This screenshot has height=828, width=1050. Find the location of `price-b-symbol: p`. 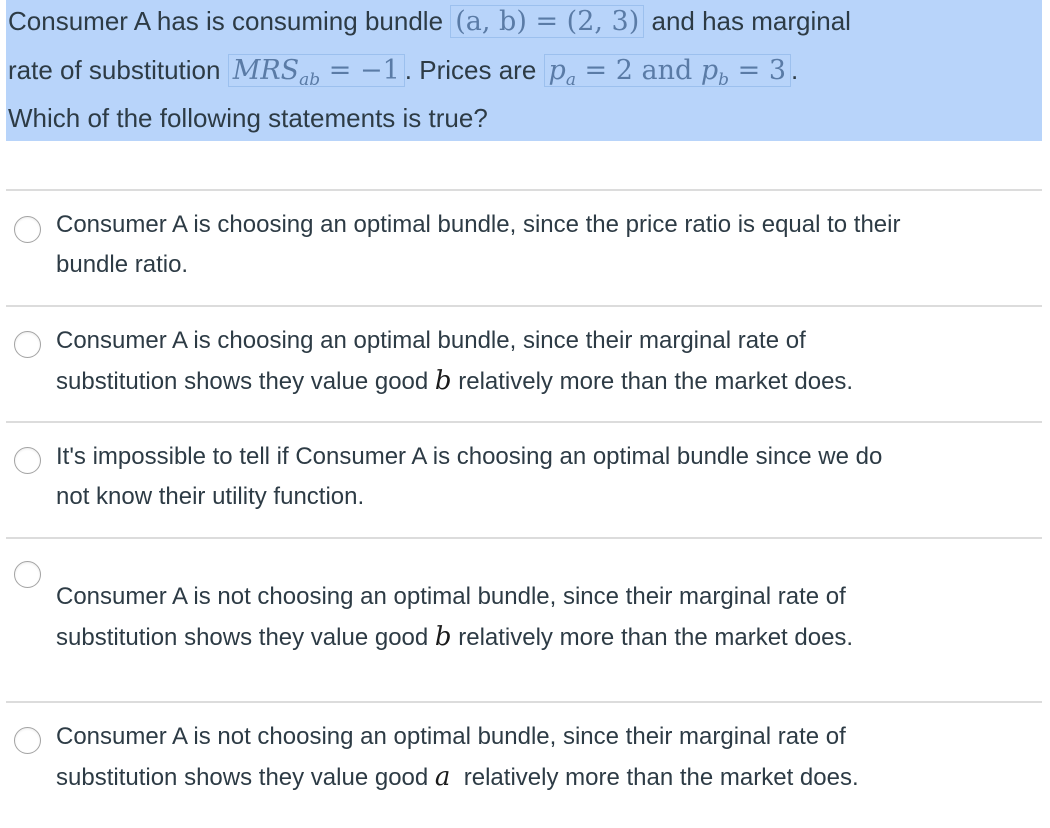

price-b-symbol: p is located at coordinates (709, 70).